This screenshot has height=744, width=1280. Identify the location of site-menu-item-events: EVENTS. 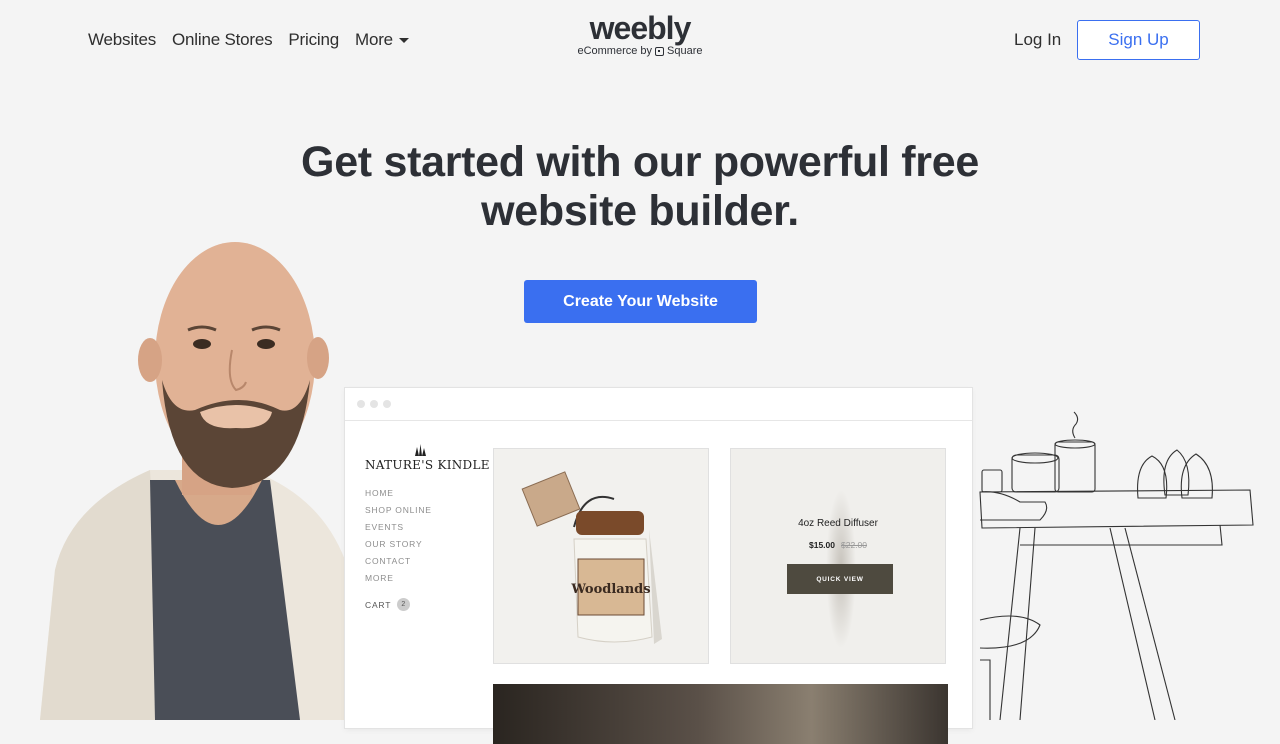
(398, 530).